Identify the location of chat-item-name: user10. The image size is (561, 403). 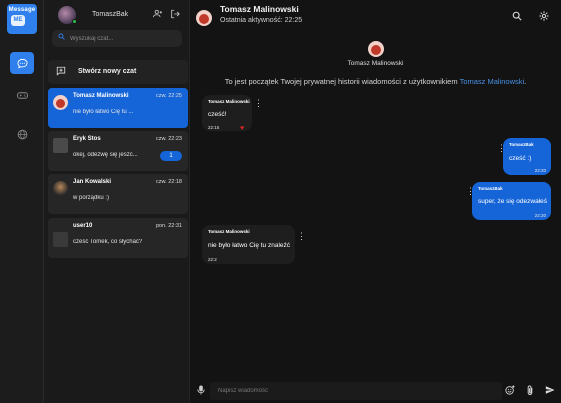
(83, 226).